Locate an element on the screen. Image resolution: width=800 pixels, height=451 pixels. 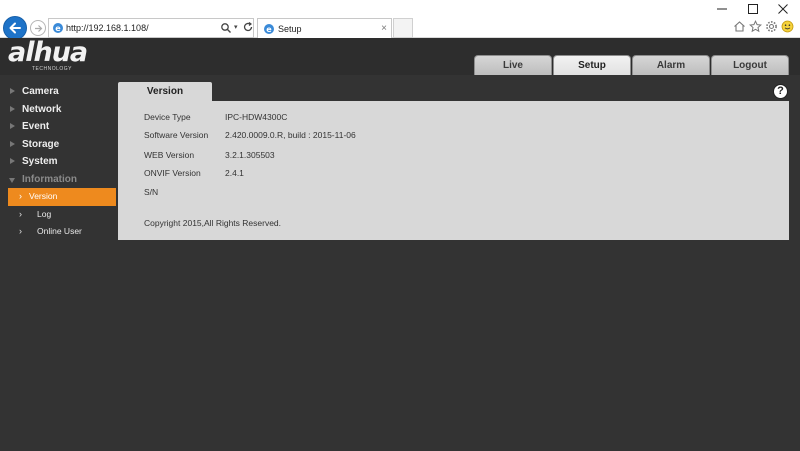
panel-tab-version: Version is located at coordinates (165, 91).